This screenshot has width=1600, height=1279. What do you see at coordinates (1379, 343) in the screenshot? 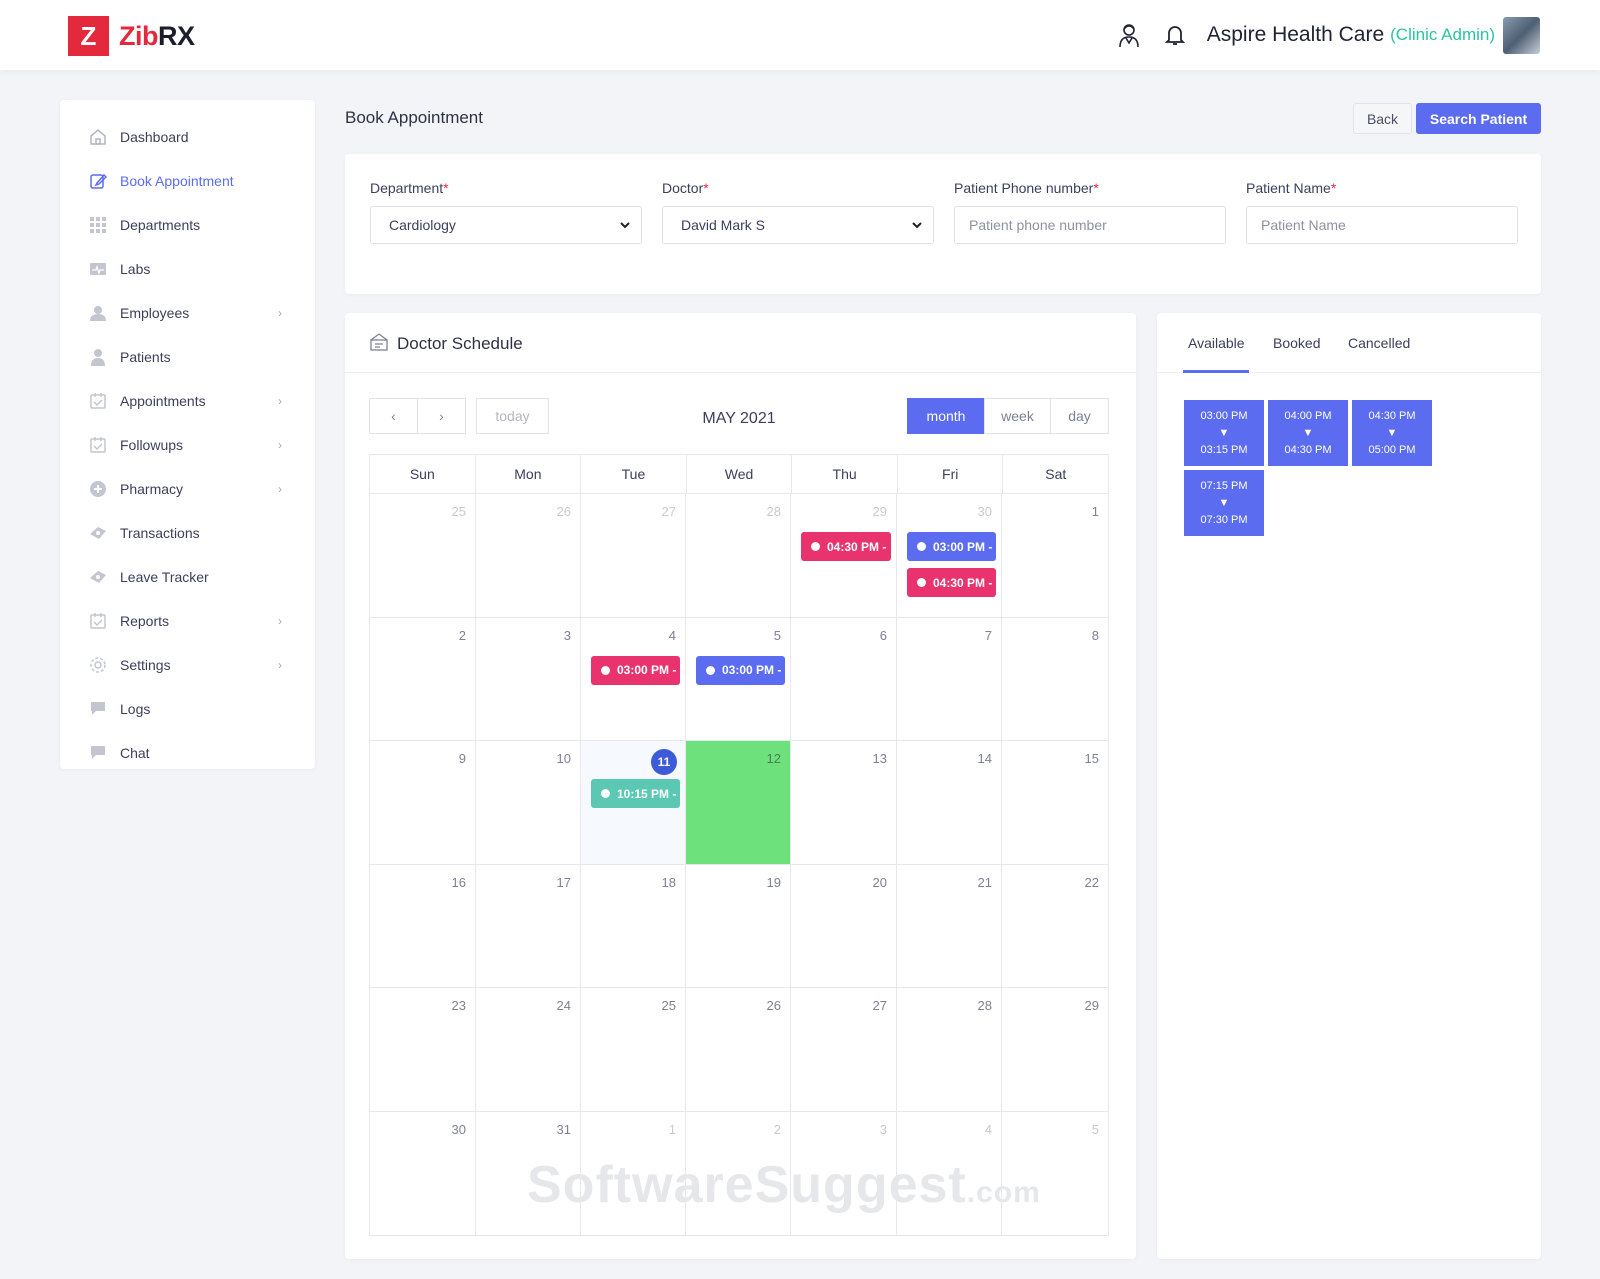
I see `tab-cancelled: Cancelled` at bounding box center [1379, 343].